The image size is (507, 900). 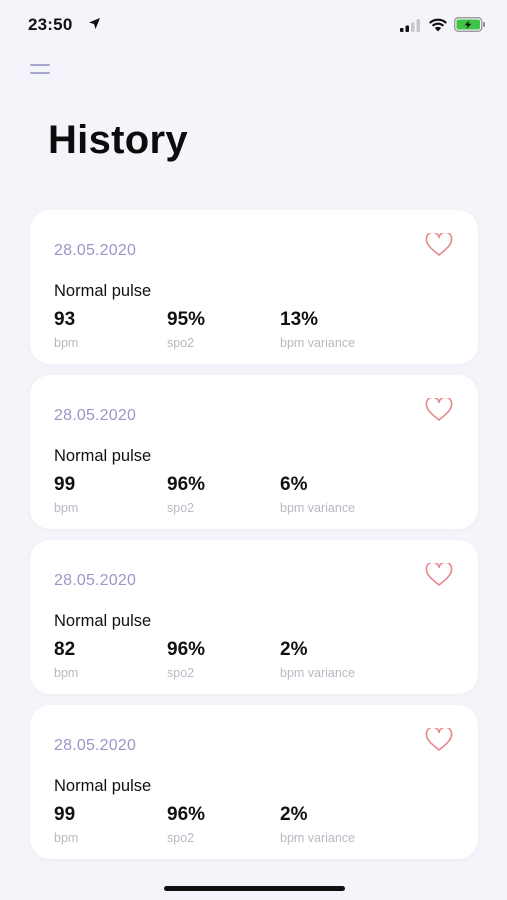 What do you see at coordinates (40, 70) in the screenshot?
I see `hamburger-menu-icon` at bounding box center [40, 70].